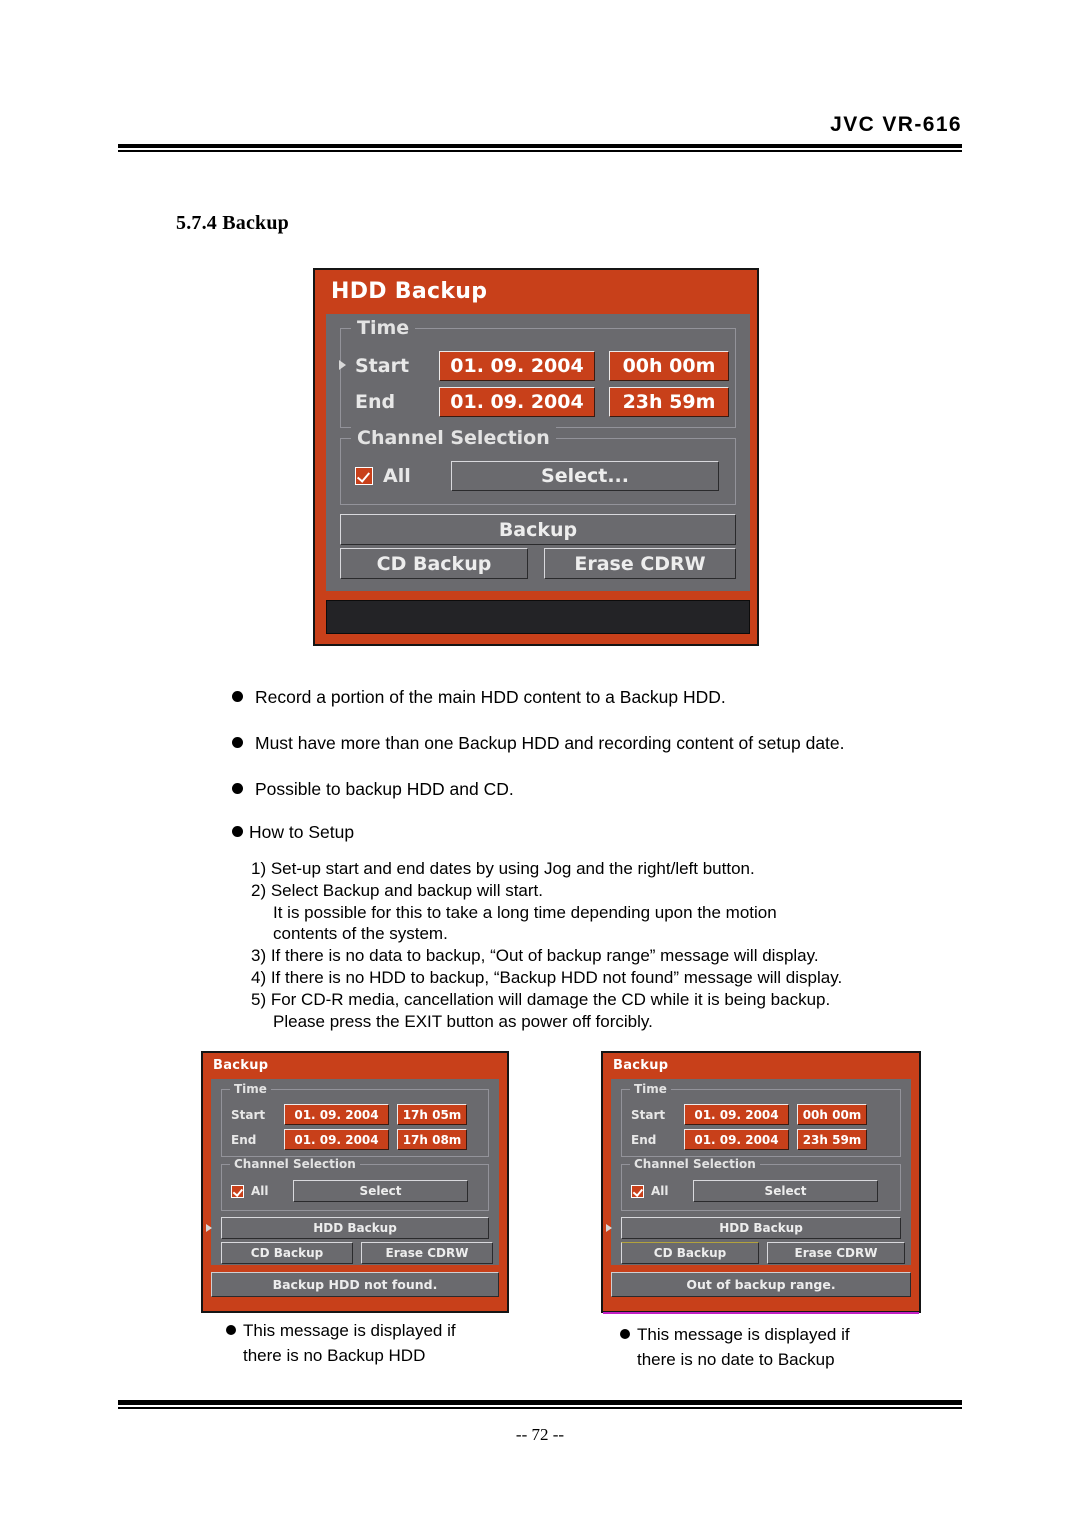  I want to click on section-heading: 5.7.4 Backup, so click(232, 223).